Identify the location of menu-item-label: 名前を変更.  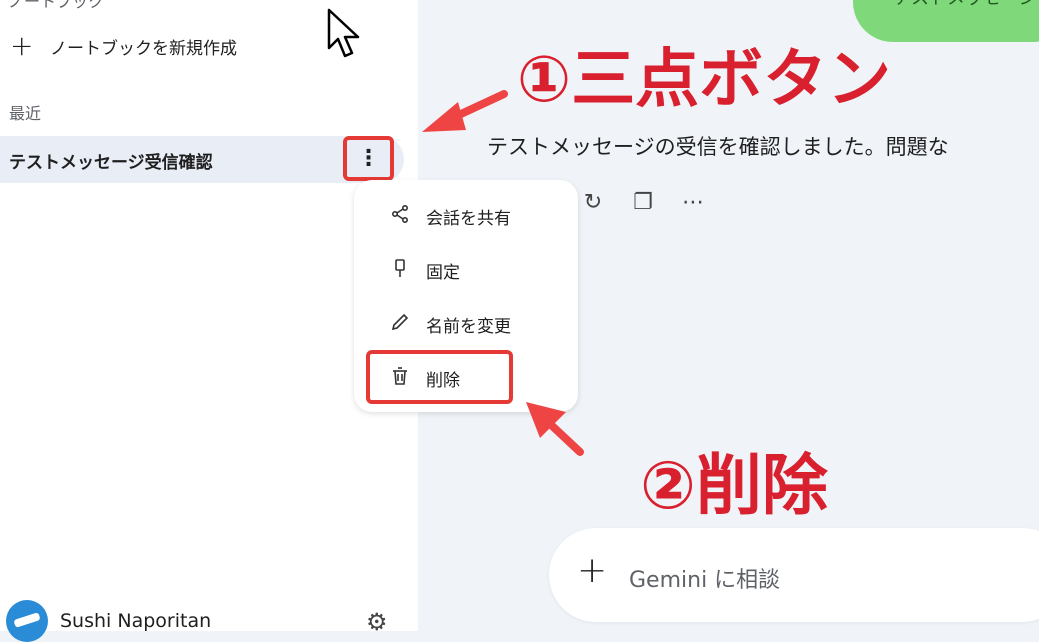
(468, 326).